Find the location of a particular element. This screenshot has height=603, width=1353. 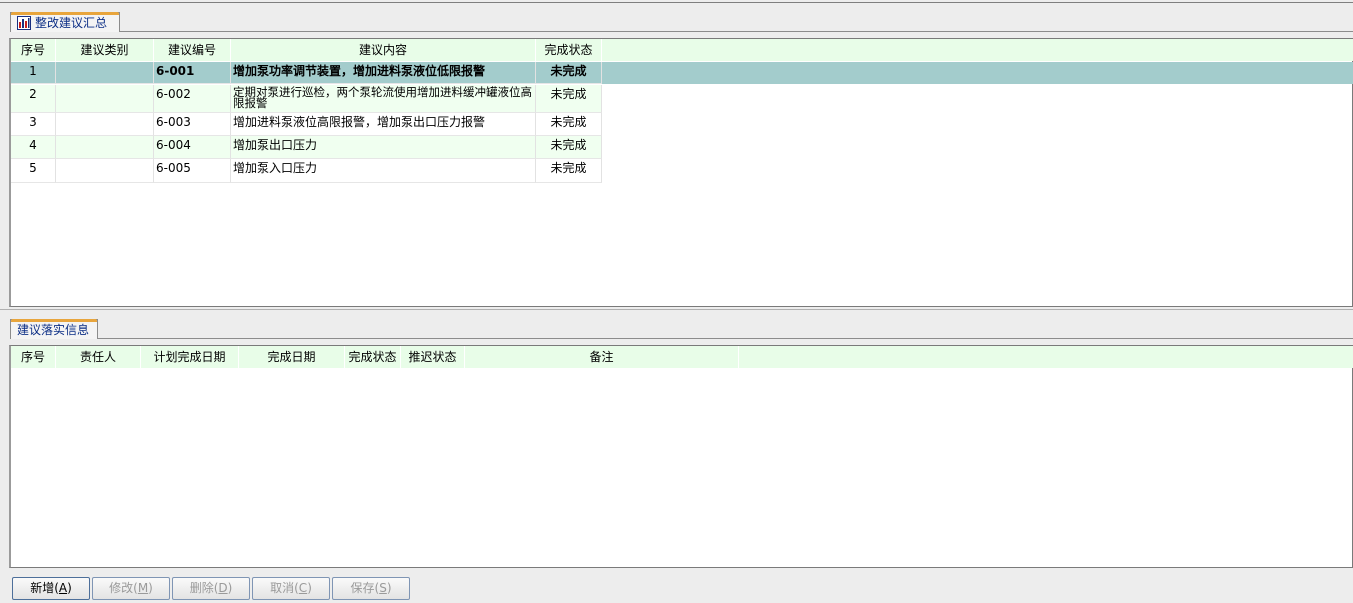

cell-seq: 2 is located at coordinates (33, 99).